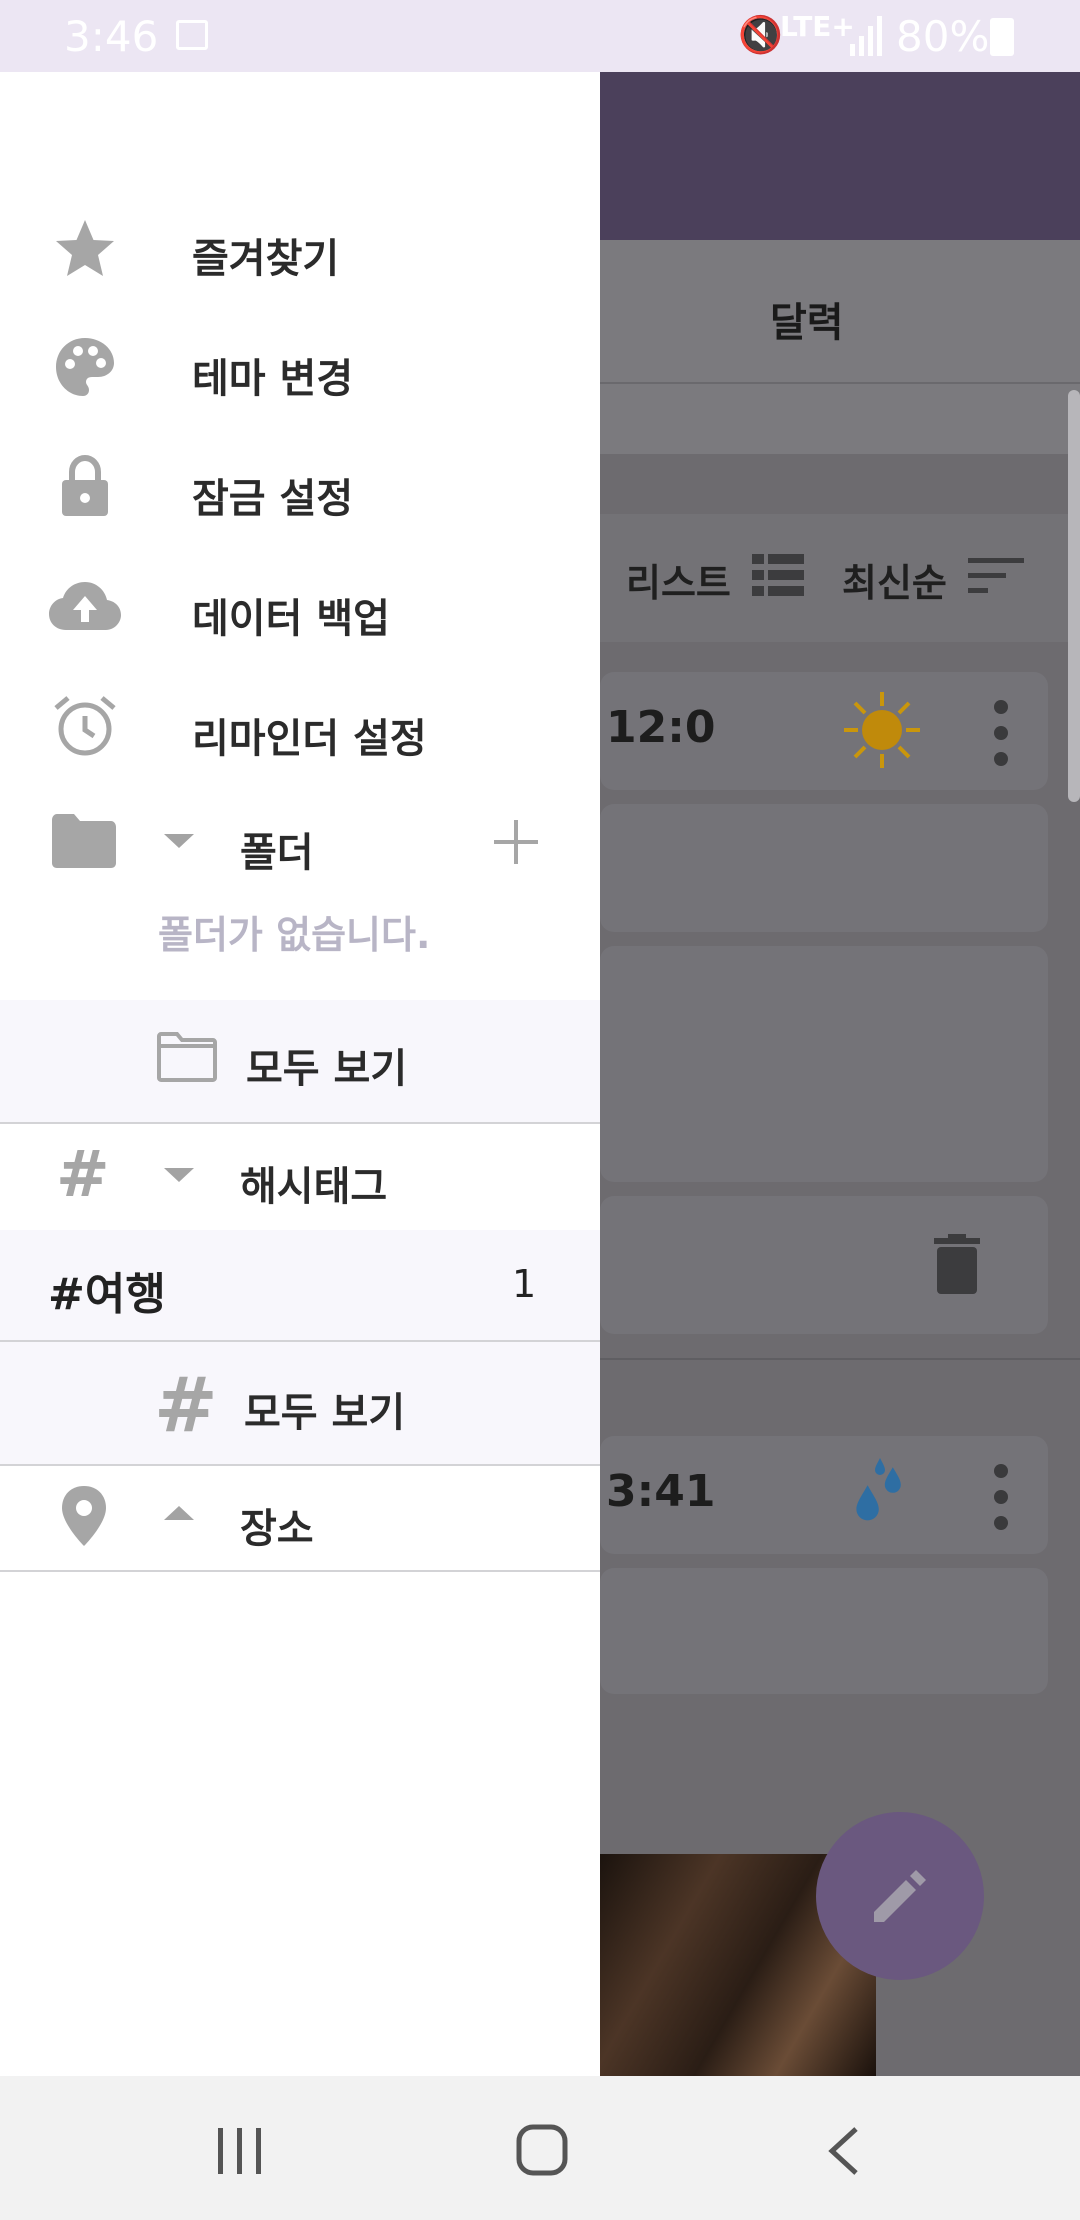 Image resolution: width=1080 pixels, height=2220 pixels. I want to click on folder-outline-icon, so click(187, 1057).